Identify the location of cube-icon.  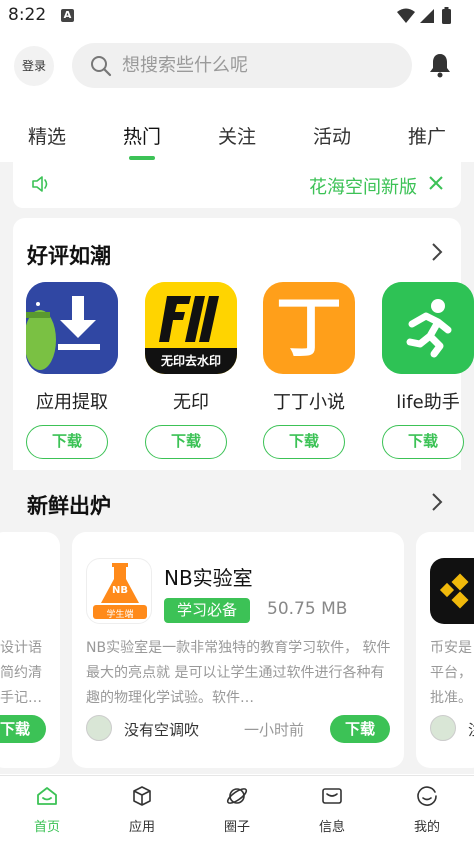
(142, 796).